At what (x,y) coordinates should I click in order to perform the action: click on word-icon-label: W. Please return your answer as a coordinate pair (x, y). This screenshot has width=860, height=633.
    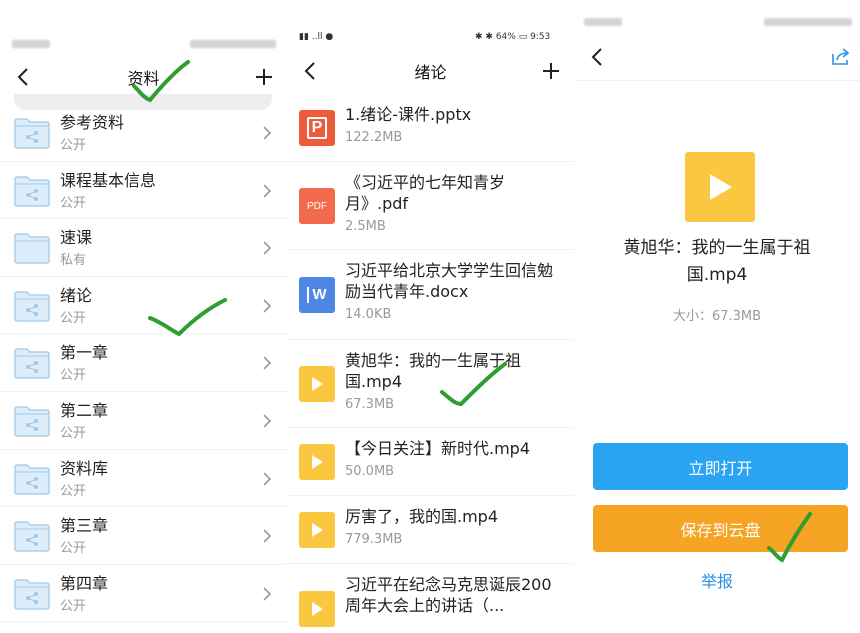
    Looking at the image, I should click on (317, 295).